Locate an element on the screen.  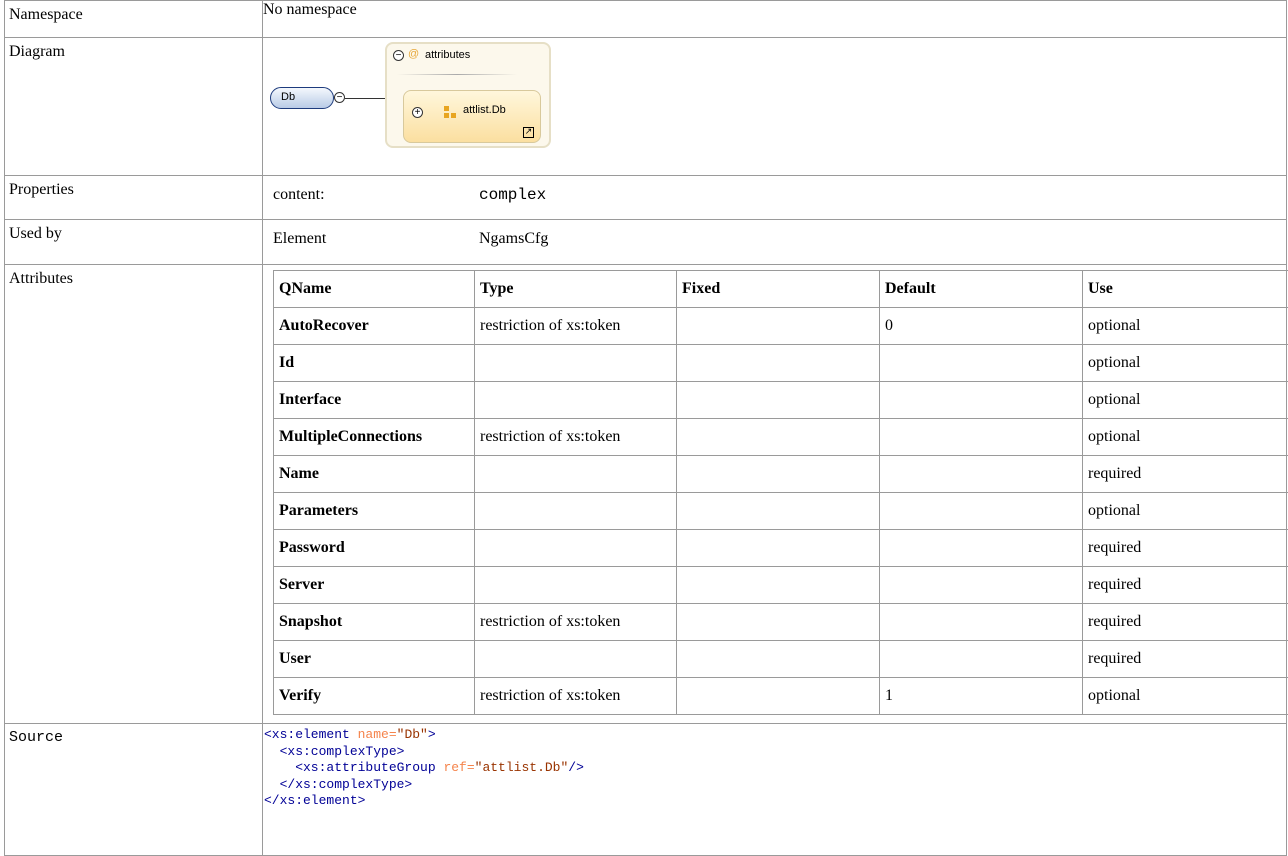
element-node-label: Db is located at coordinates (288, 97).